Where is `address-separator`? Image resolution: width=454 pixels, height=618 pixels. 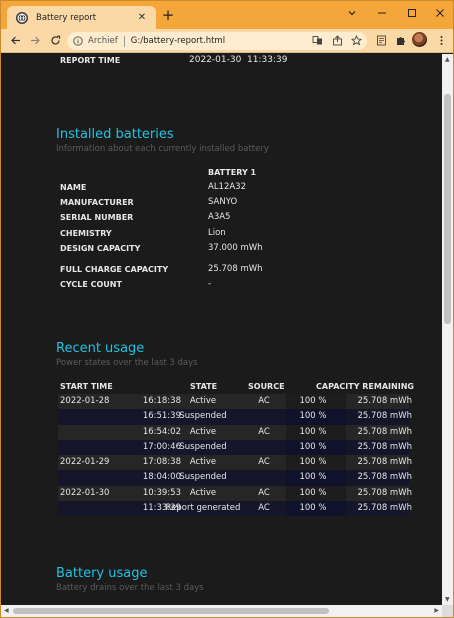
address-separator is located at coordinates (124, 41).